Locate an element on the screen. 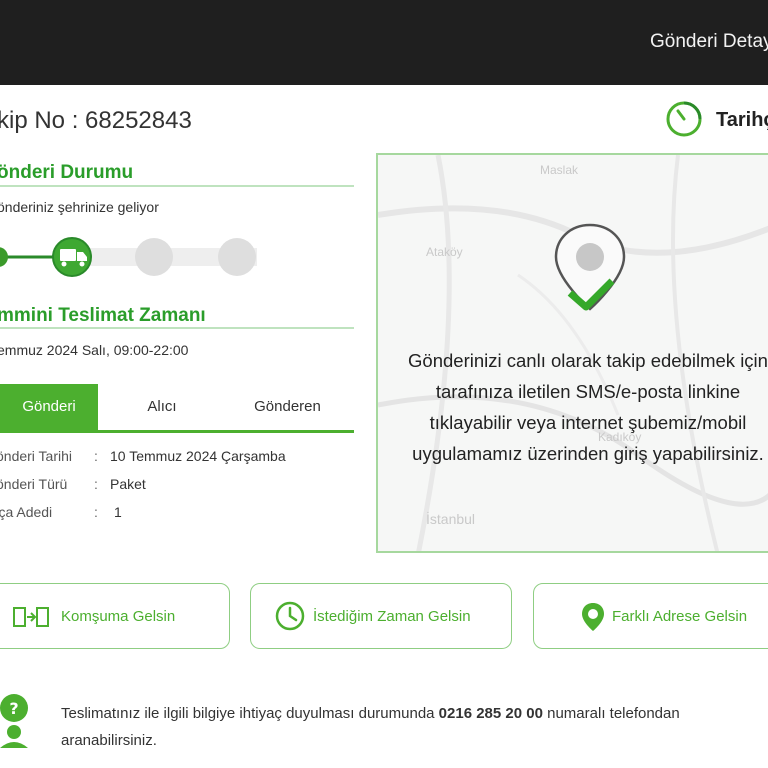  map-place: Maslak is located at coordinates (559, 170).